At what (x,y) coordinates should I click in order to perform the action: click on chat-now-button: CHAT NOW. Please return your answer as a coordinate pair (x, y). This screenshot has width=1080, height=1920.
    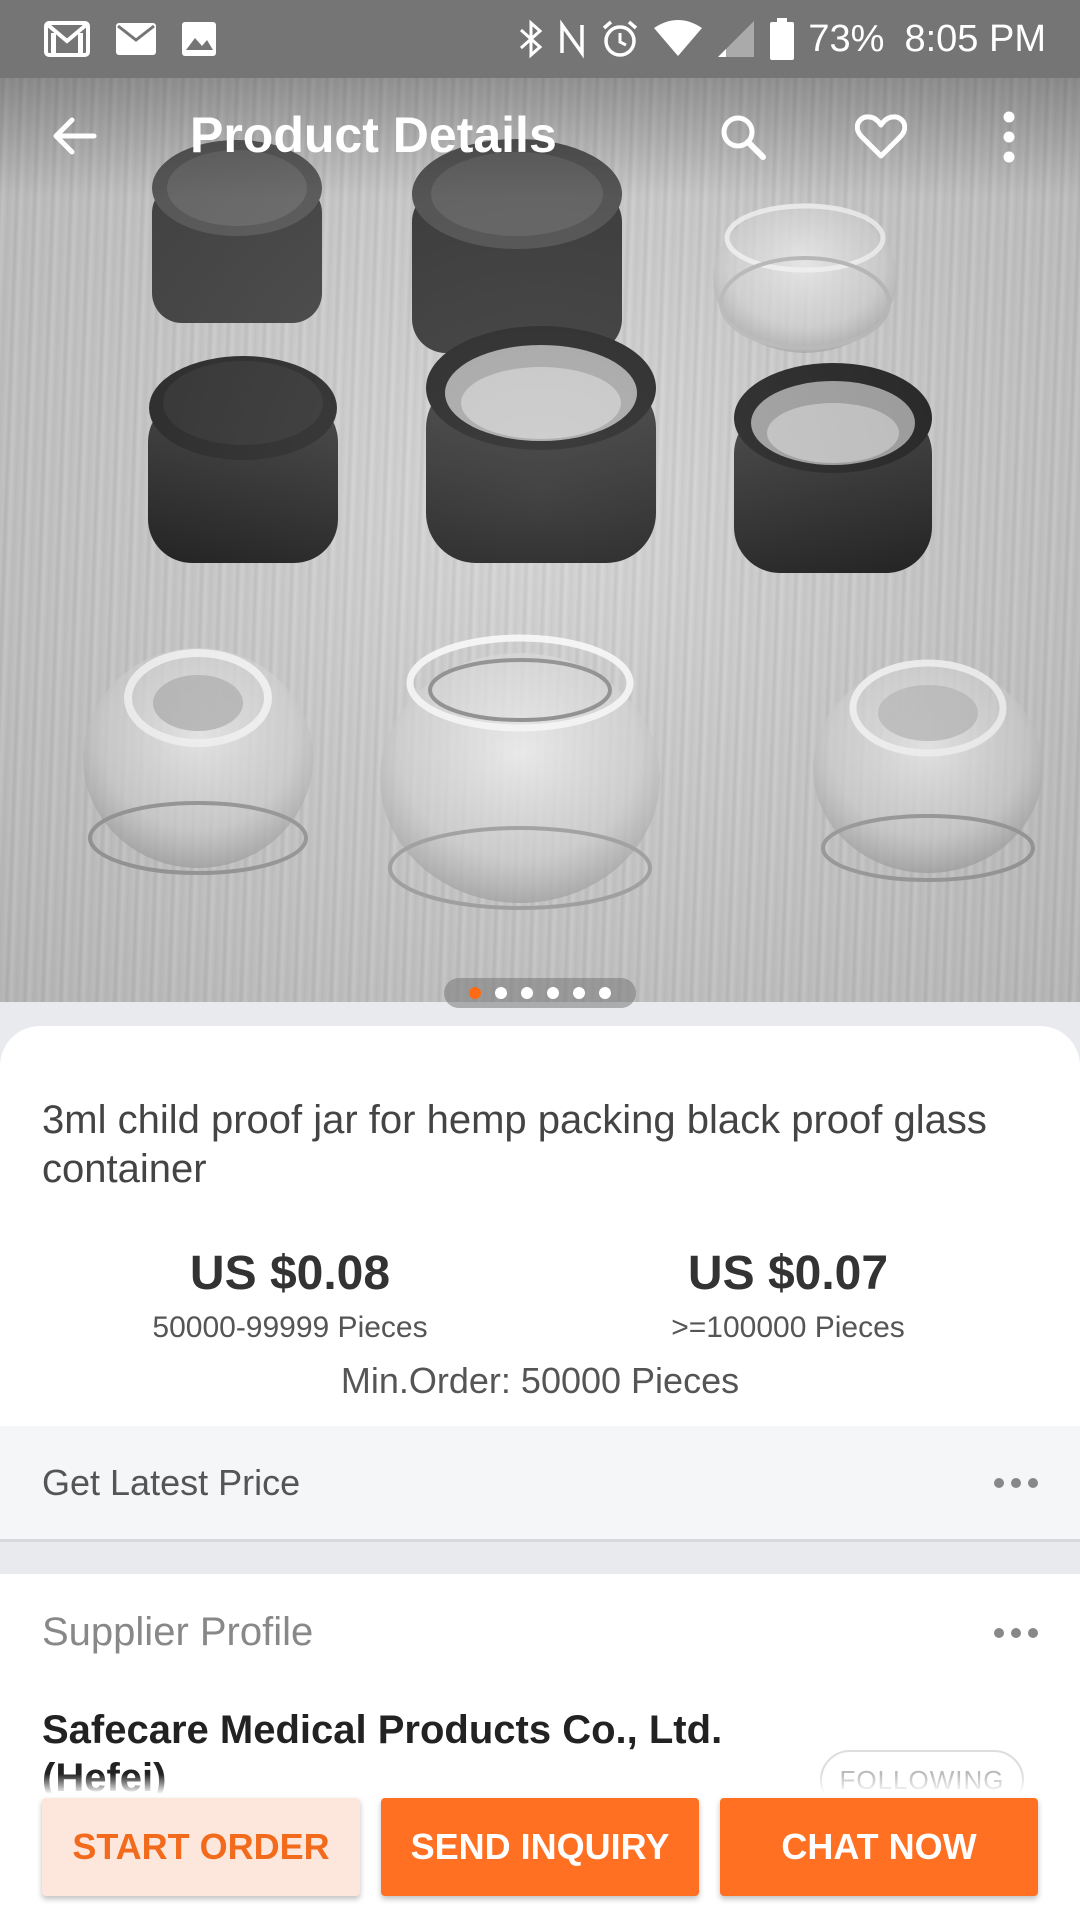
    Looking at the image, I should click on (879, 1847).